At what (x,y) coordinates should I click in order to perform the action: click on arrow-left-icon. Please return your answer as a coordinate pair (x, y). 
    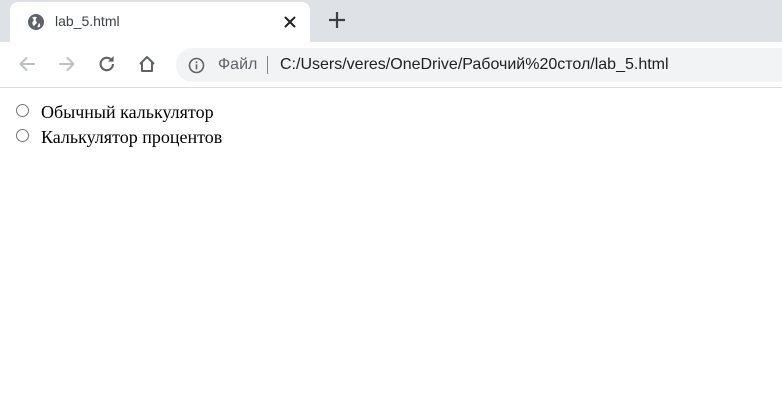
    Looking at the image, I should click on (27, 64).